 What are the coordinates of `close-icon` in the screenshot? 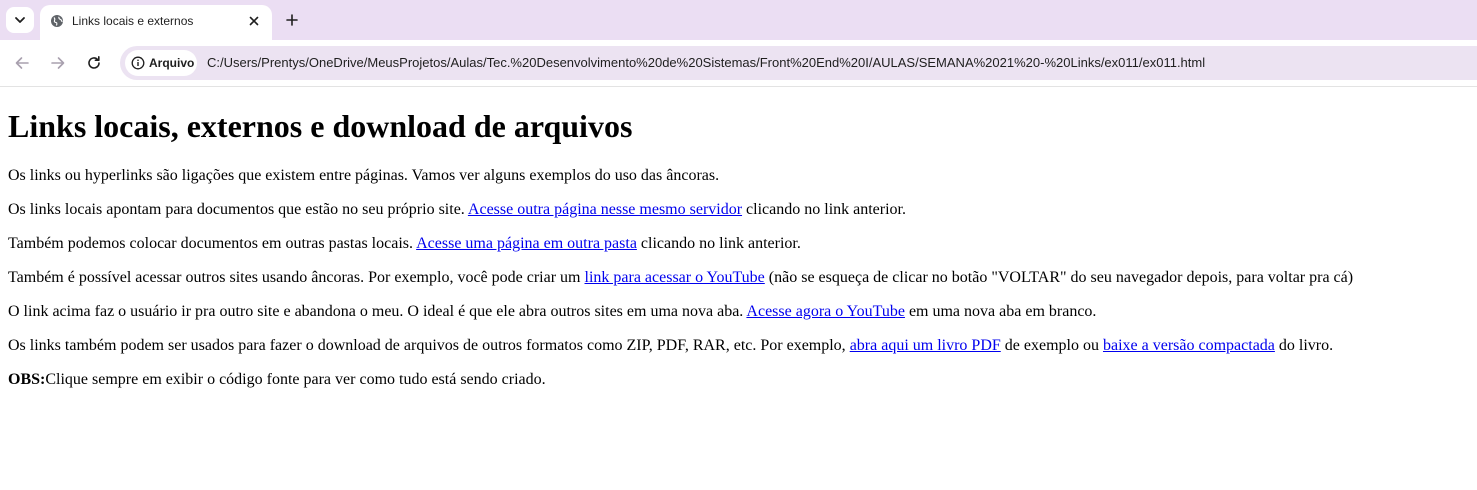 It's located at (254, 21).